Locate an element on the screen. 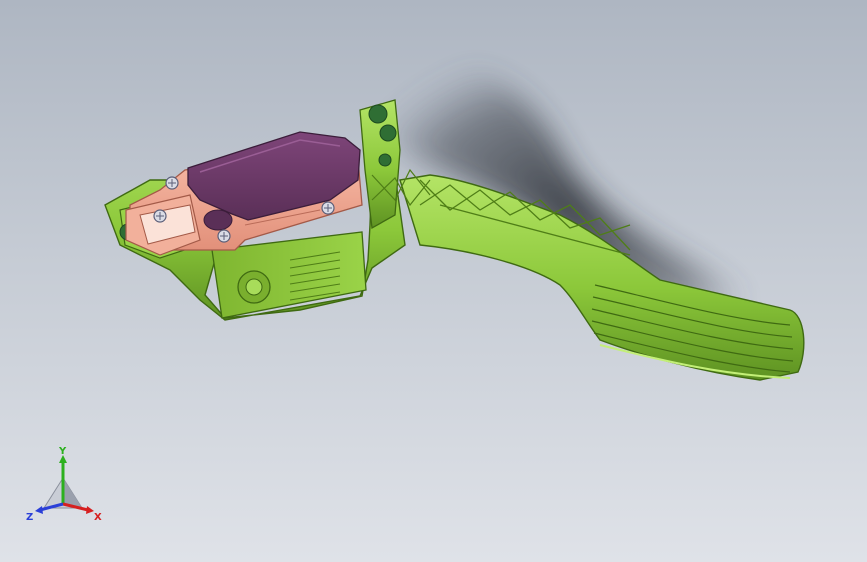  x-axis-label: X is located at coordinates (98, 517).